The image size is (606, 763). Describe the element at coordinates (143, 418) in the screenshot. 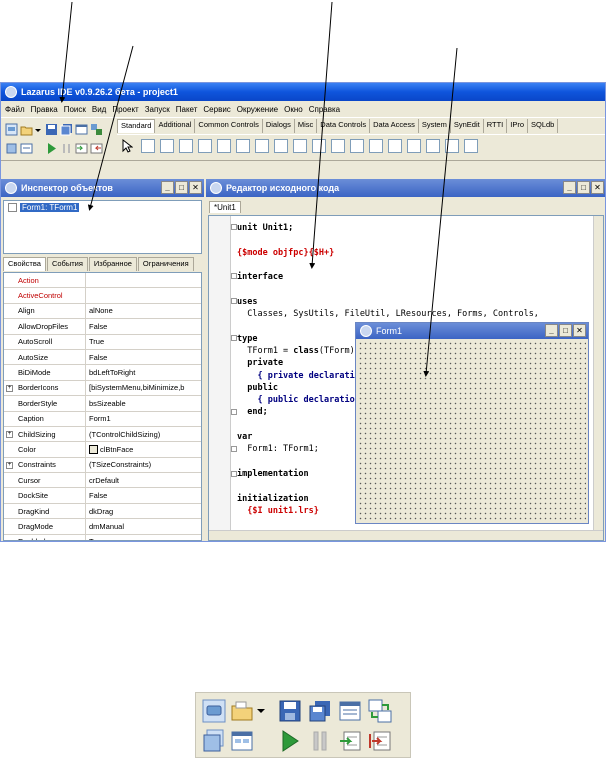

I see `property-value: Form1` at that location.